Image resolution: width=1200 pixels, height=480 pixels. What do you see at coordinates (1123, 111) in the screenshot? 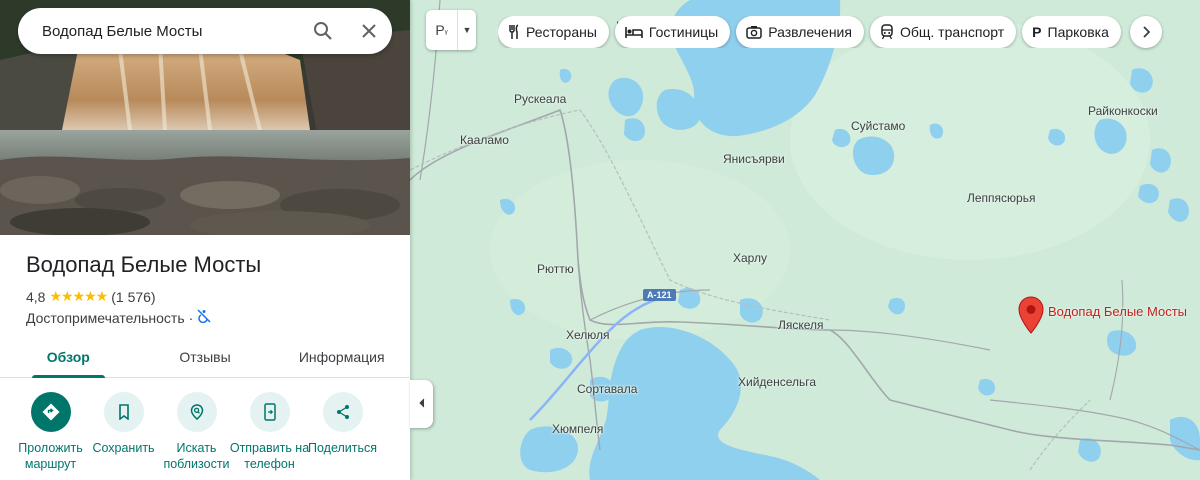
I see `town-label: Райконкоски` at bounding box center [1123, 111].